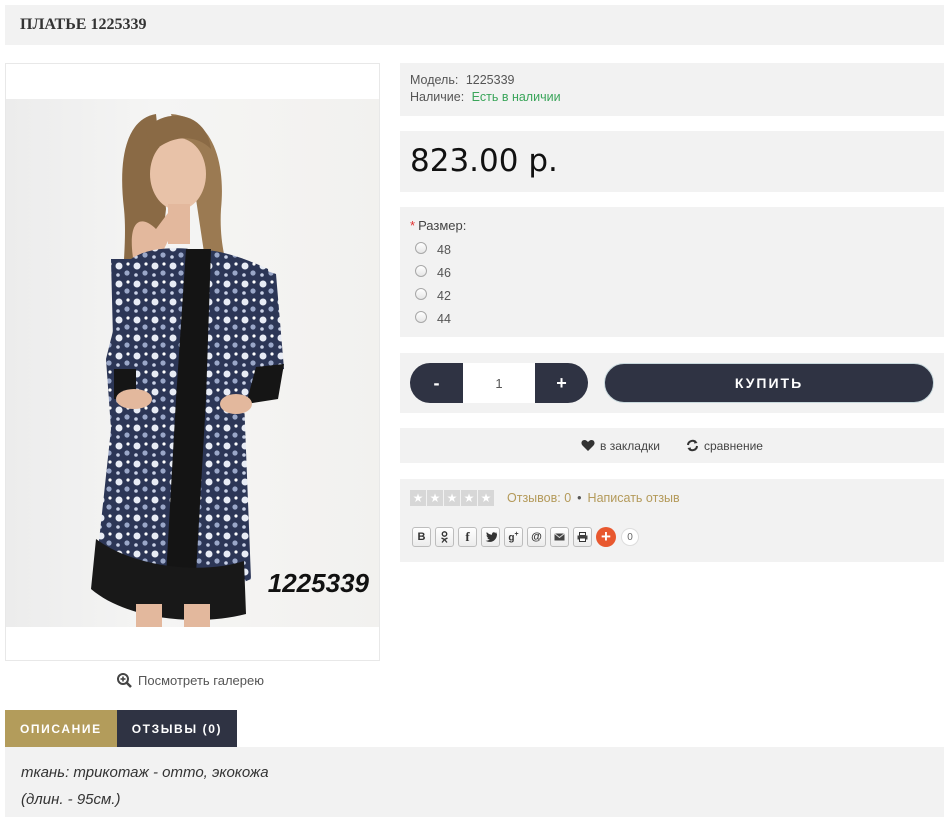 This screenshot has height=817, width=948. Describe the element at coordinates (582, 537) in the screenshot. I see `share-print-icon` at that location.